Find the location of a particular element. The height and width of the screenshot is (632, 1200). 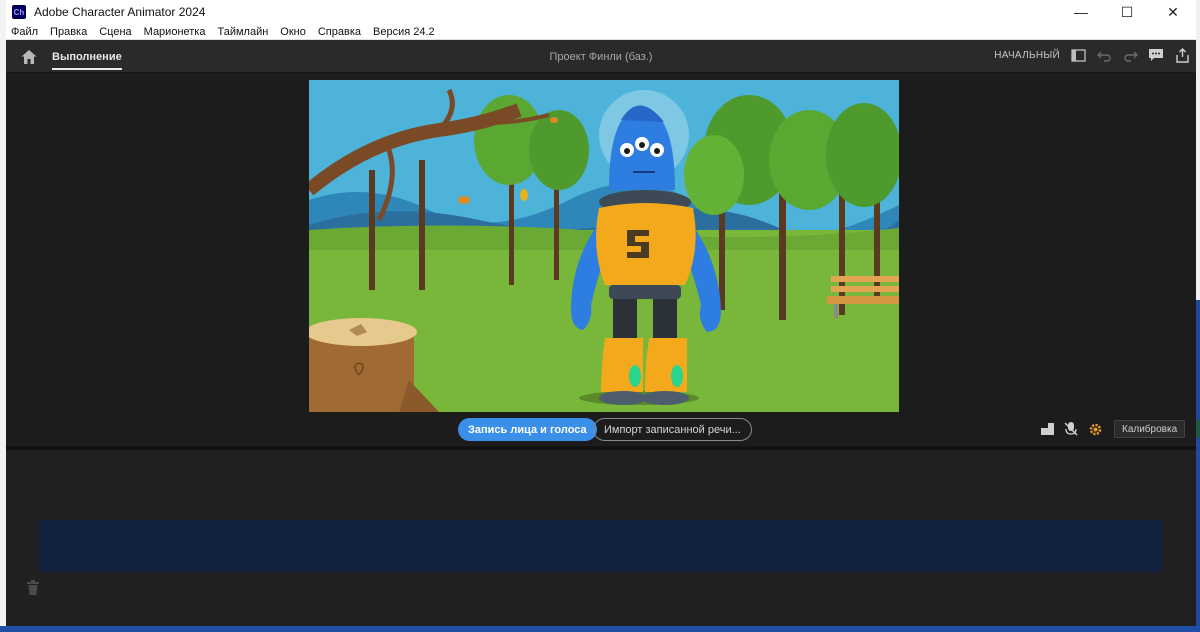

desktop-taskbar-edge is located at coordinates (600, 629).